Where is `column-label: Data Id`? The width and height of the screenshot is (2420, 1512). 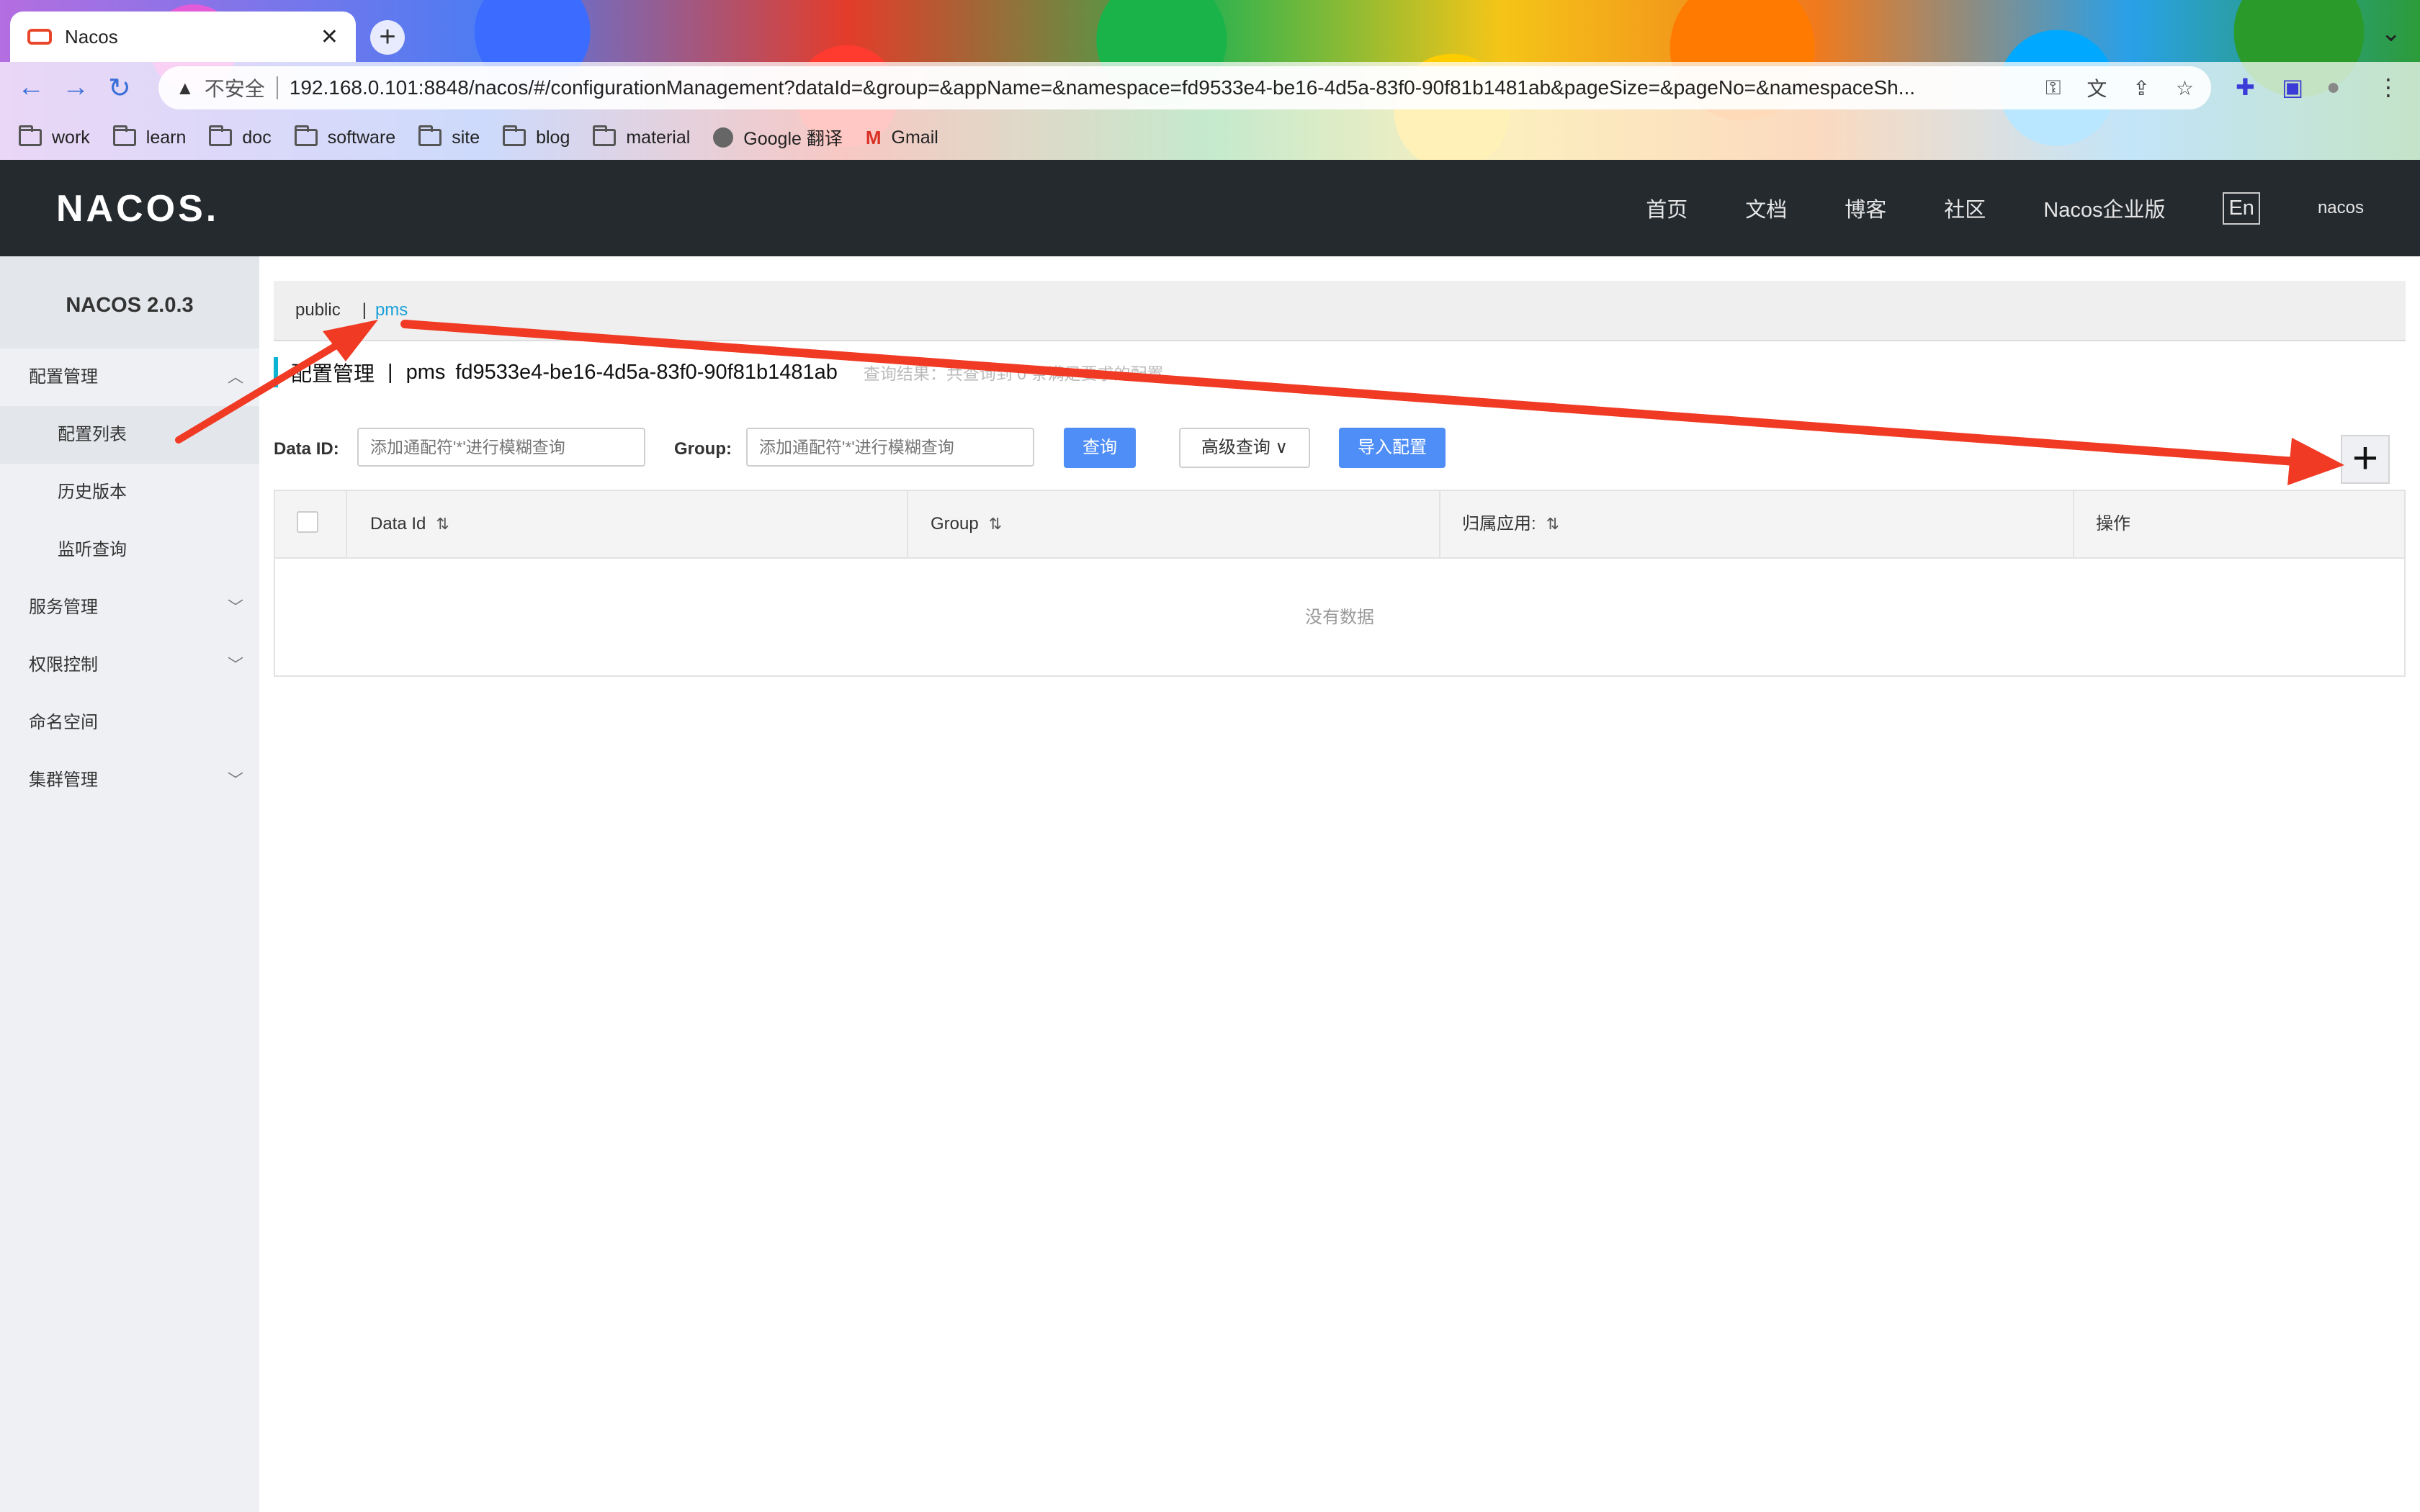
column-label: Data Id is located at coordinates (398, 524).